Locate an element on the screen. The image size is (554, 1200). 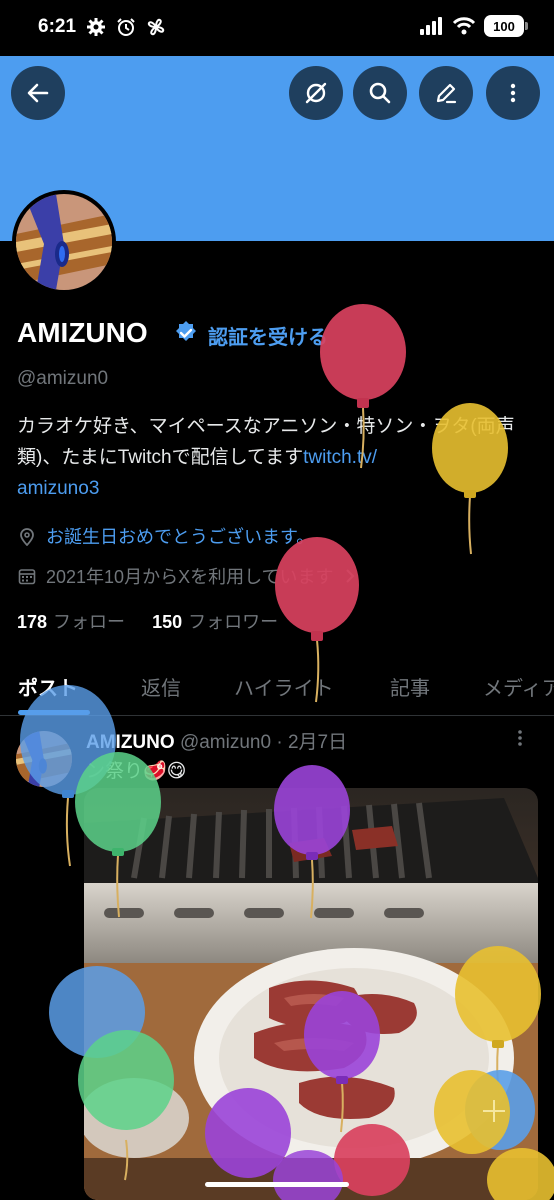
avatar-image is located at coordinates (64, 242).